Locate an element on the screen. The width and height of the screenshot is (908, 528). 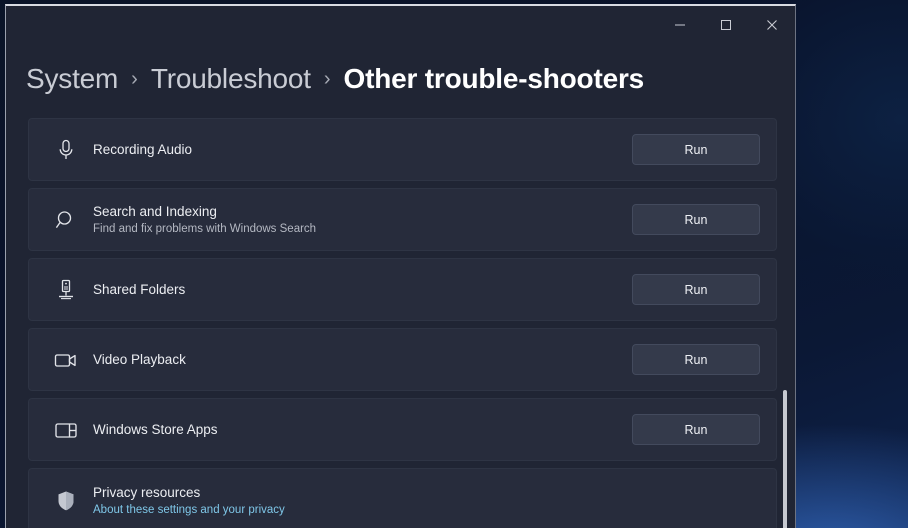
troubleshooter-row-shared-folders: Shared Folders Run is located at coordinates (402, 289).